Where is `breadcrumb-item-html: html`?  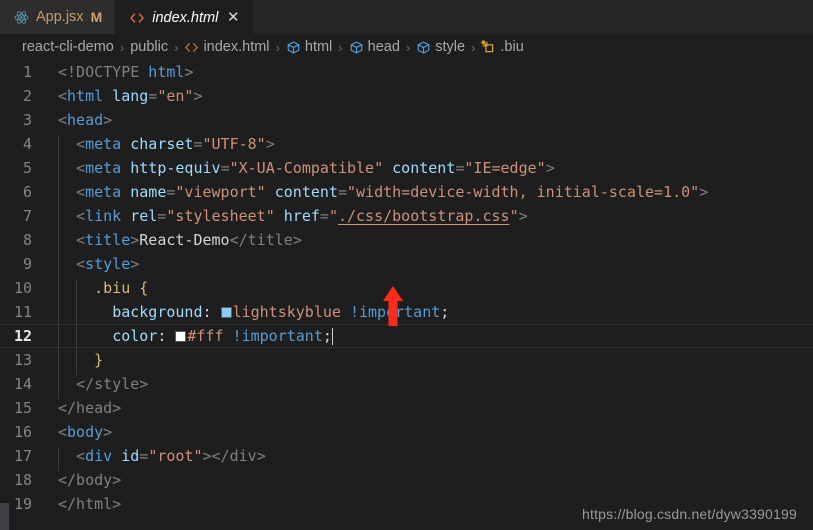 breadcrumb-item-html: html is located at coordinates (309, 47).